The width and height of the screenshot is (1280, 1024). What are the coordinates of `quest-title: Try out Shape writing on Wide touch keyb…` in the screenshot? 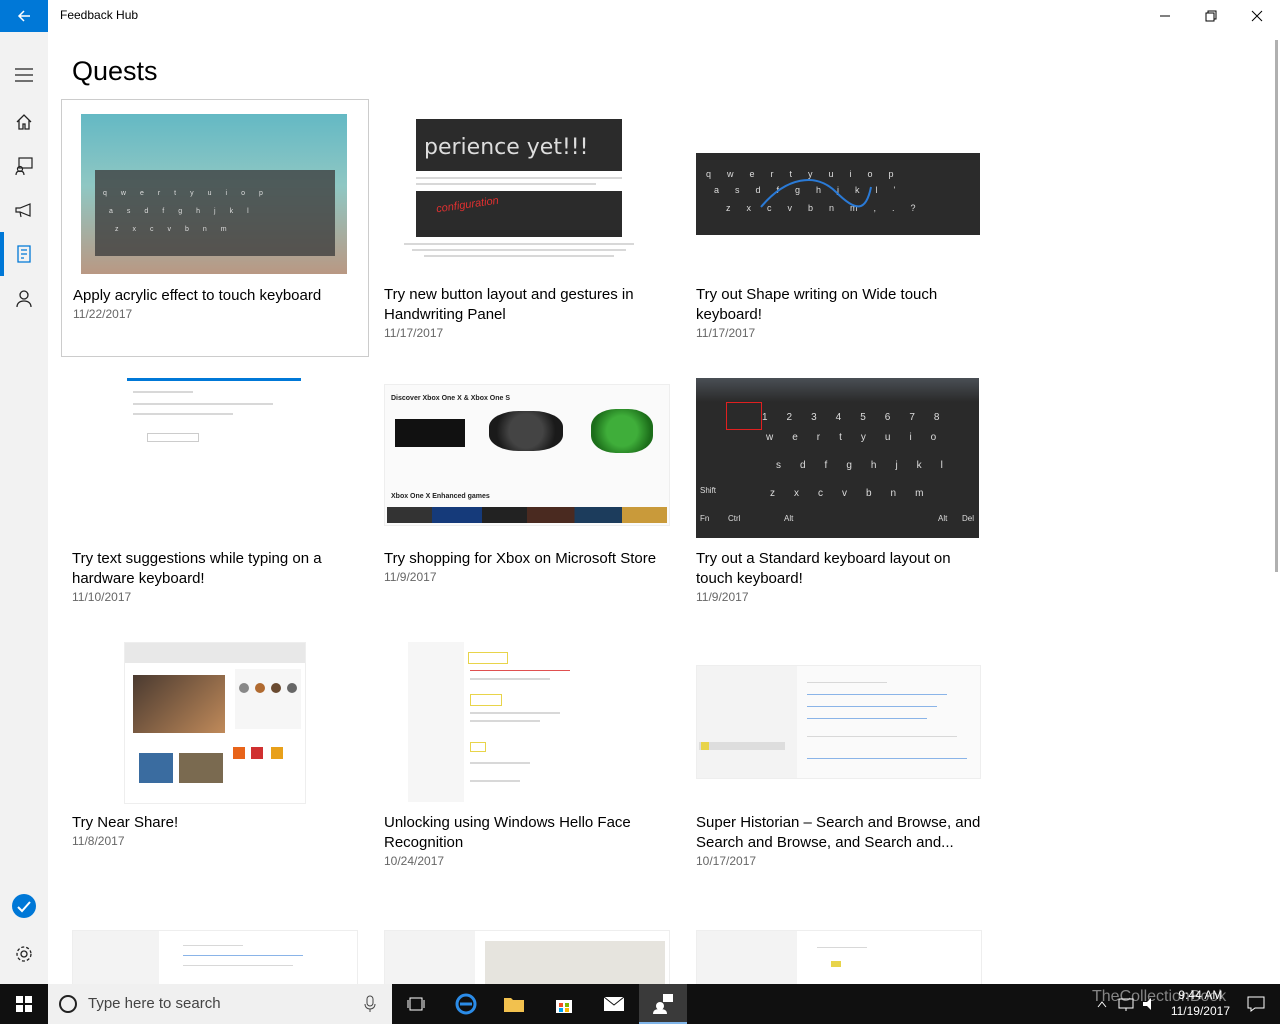 It's located at (817, 304).